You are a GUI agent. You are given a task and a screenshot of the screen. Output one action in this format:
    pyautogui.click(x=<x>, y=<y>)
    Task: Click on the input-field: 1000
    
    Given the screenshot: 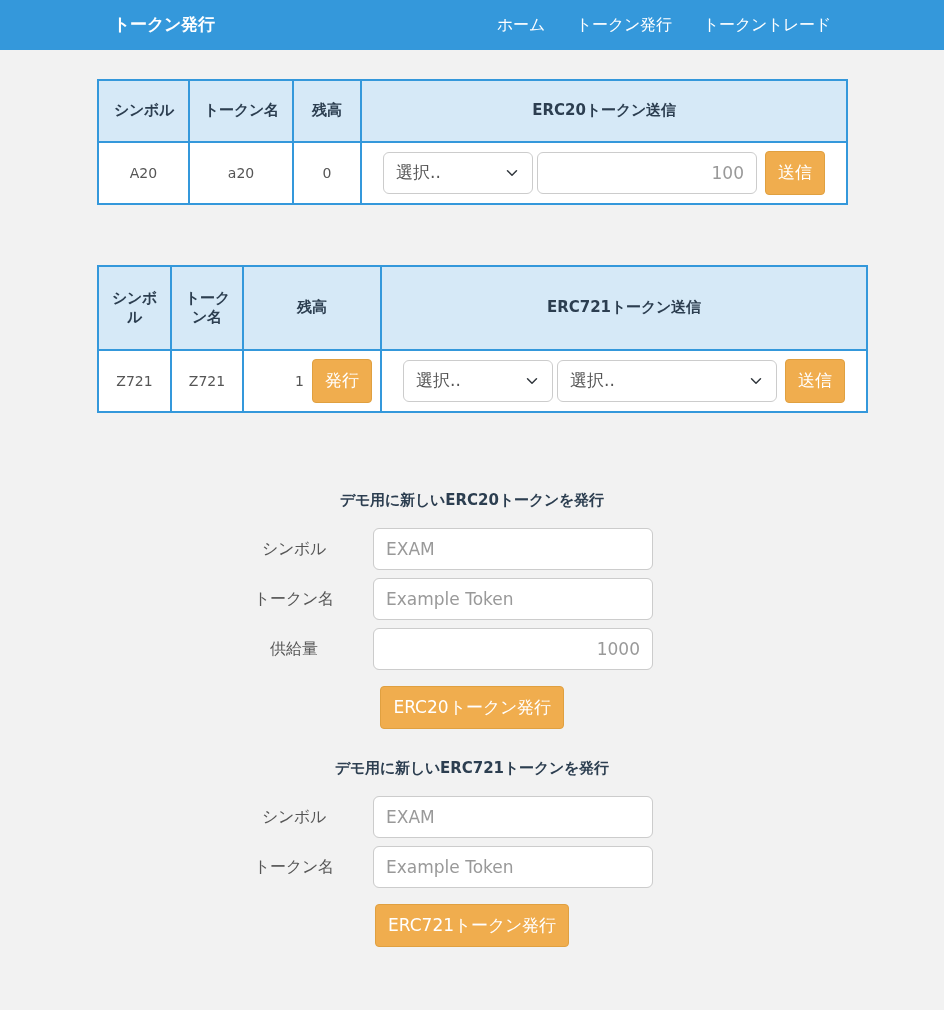 What is the action you would take?
    pyautogui.click(x=513, y=648)
    